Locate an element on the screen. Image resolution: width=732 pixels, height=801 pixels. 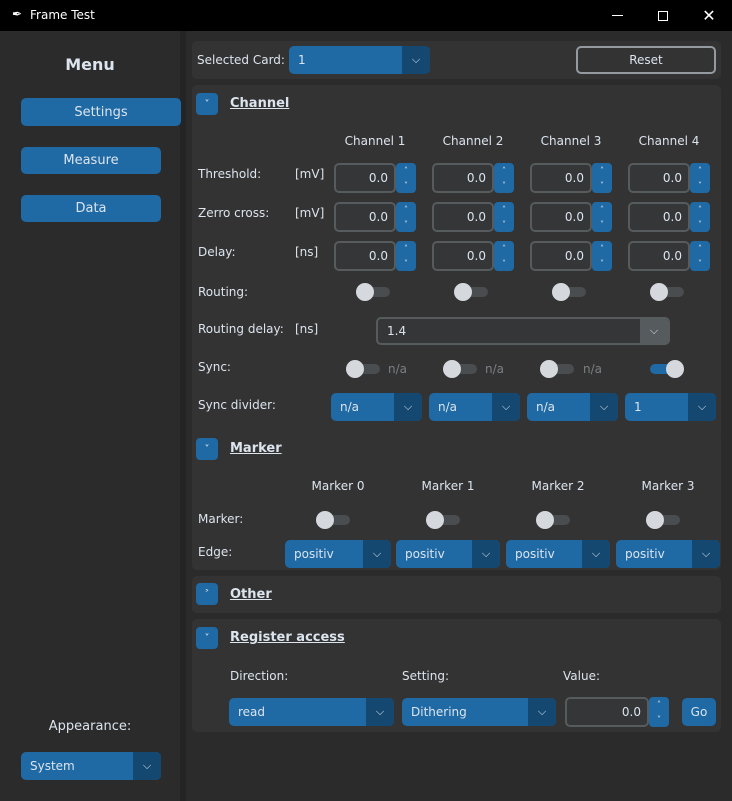
settings-button: Settings is located at coordinates (101, 112).